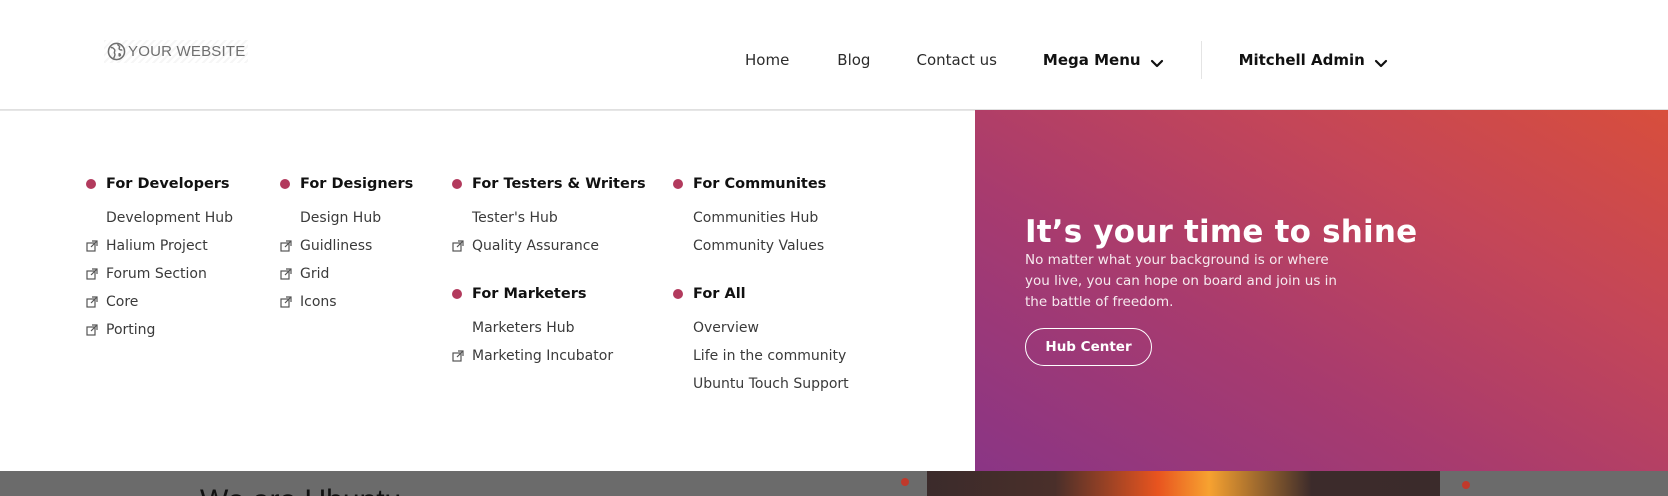 The image size is (1668, 496). What do you see at coordinates (159, 302) in the screenshot?
I see `menu-link: Core` at bounding box center [159, 302].